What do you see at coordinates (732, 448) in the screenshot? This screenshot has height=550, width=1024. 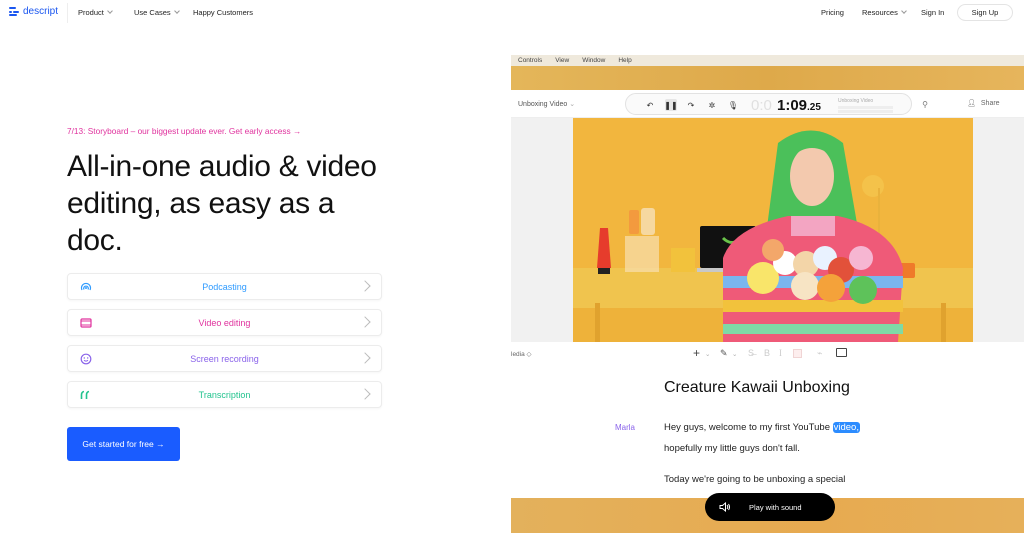 I see `transcript-text: hopefully my little guys don't fall.` at bounding box center [732, 448].